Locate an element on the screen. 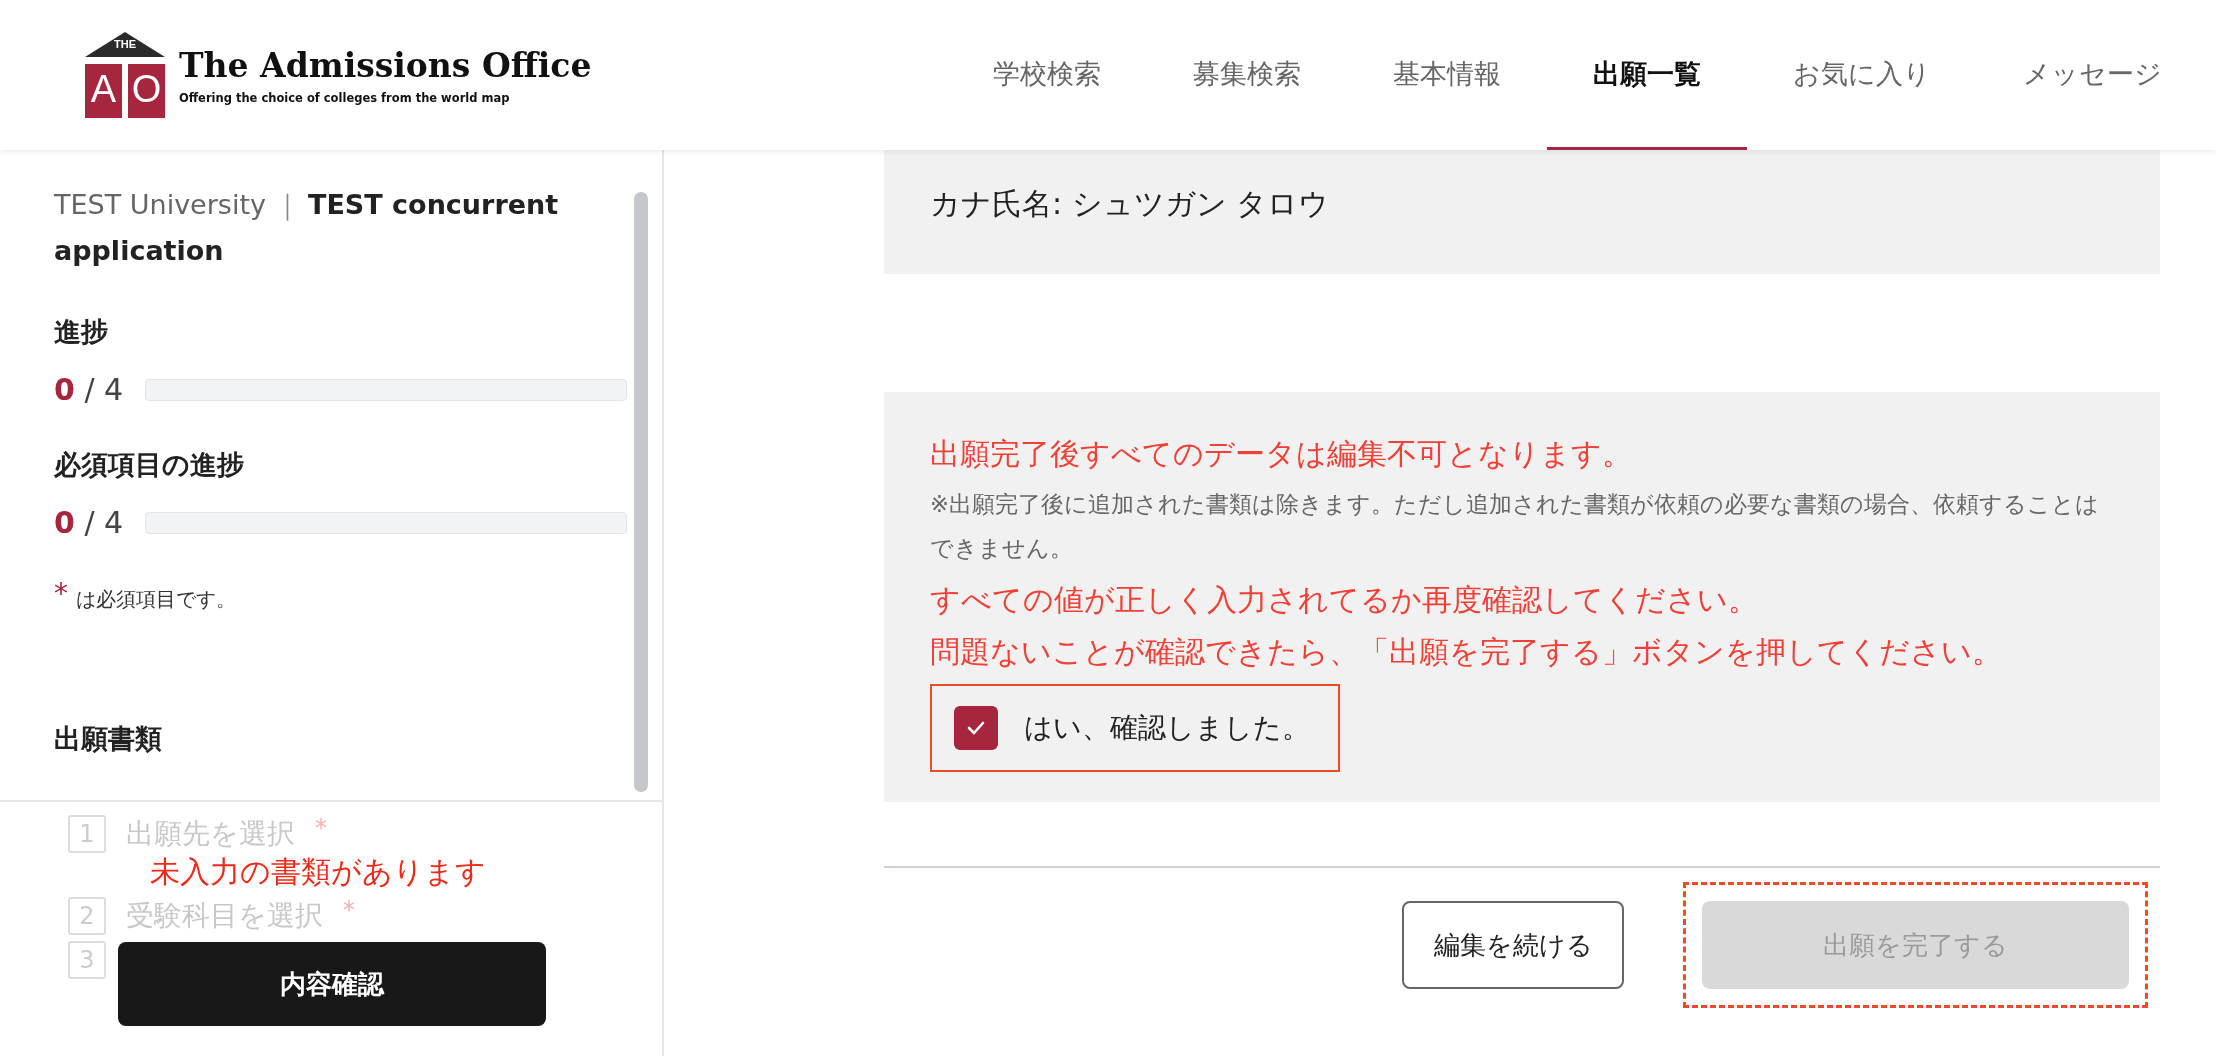  applicant-info: カナ氏名: シュツガン タロウ is located at coordinates (1130, 204).